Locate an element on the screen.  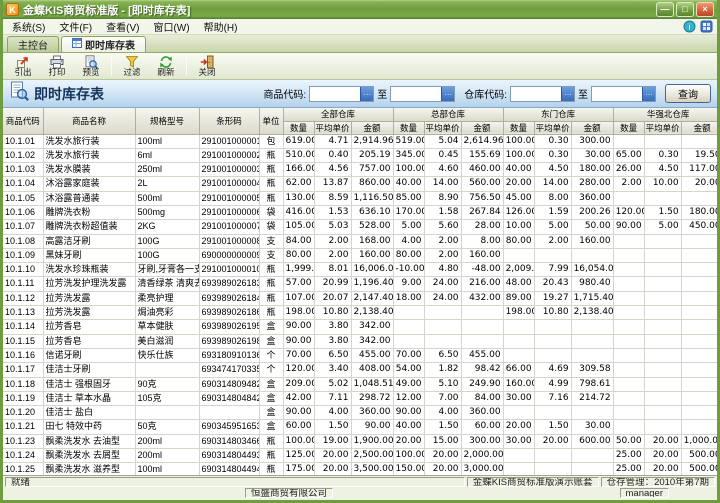
grid-cell: 10.1.03 is located at coordinates (23, 170).